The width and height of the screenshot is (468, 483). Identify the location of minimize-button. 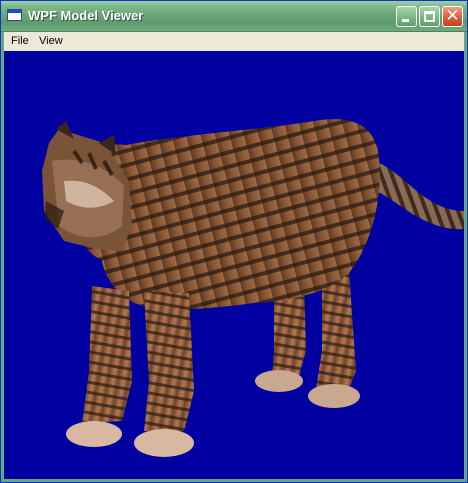
(406, 16).